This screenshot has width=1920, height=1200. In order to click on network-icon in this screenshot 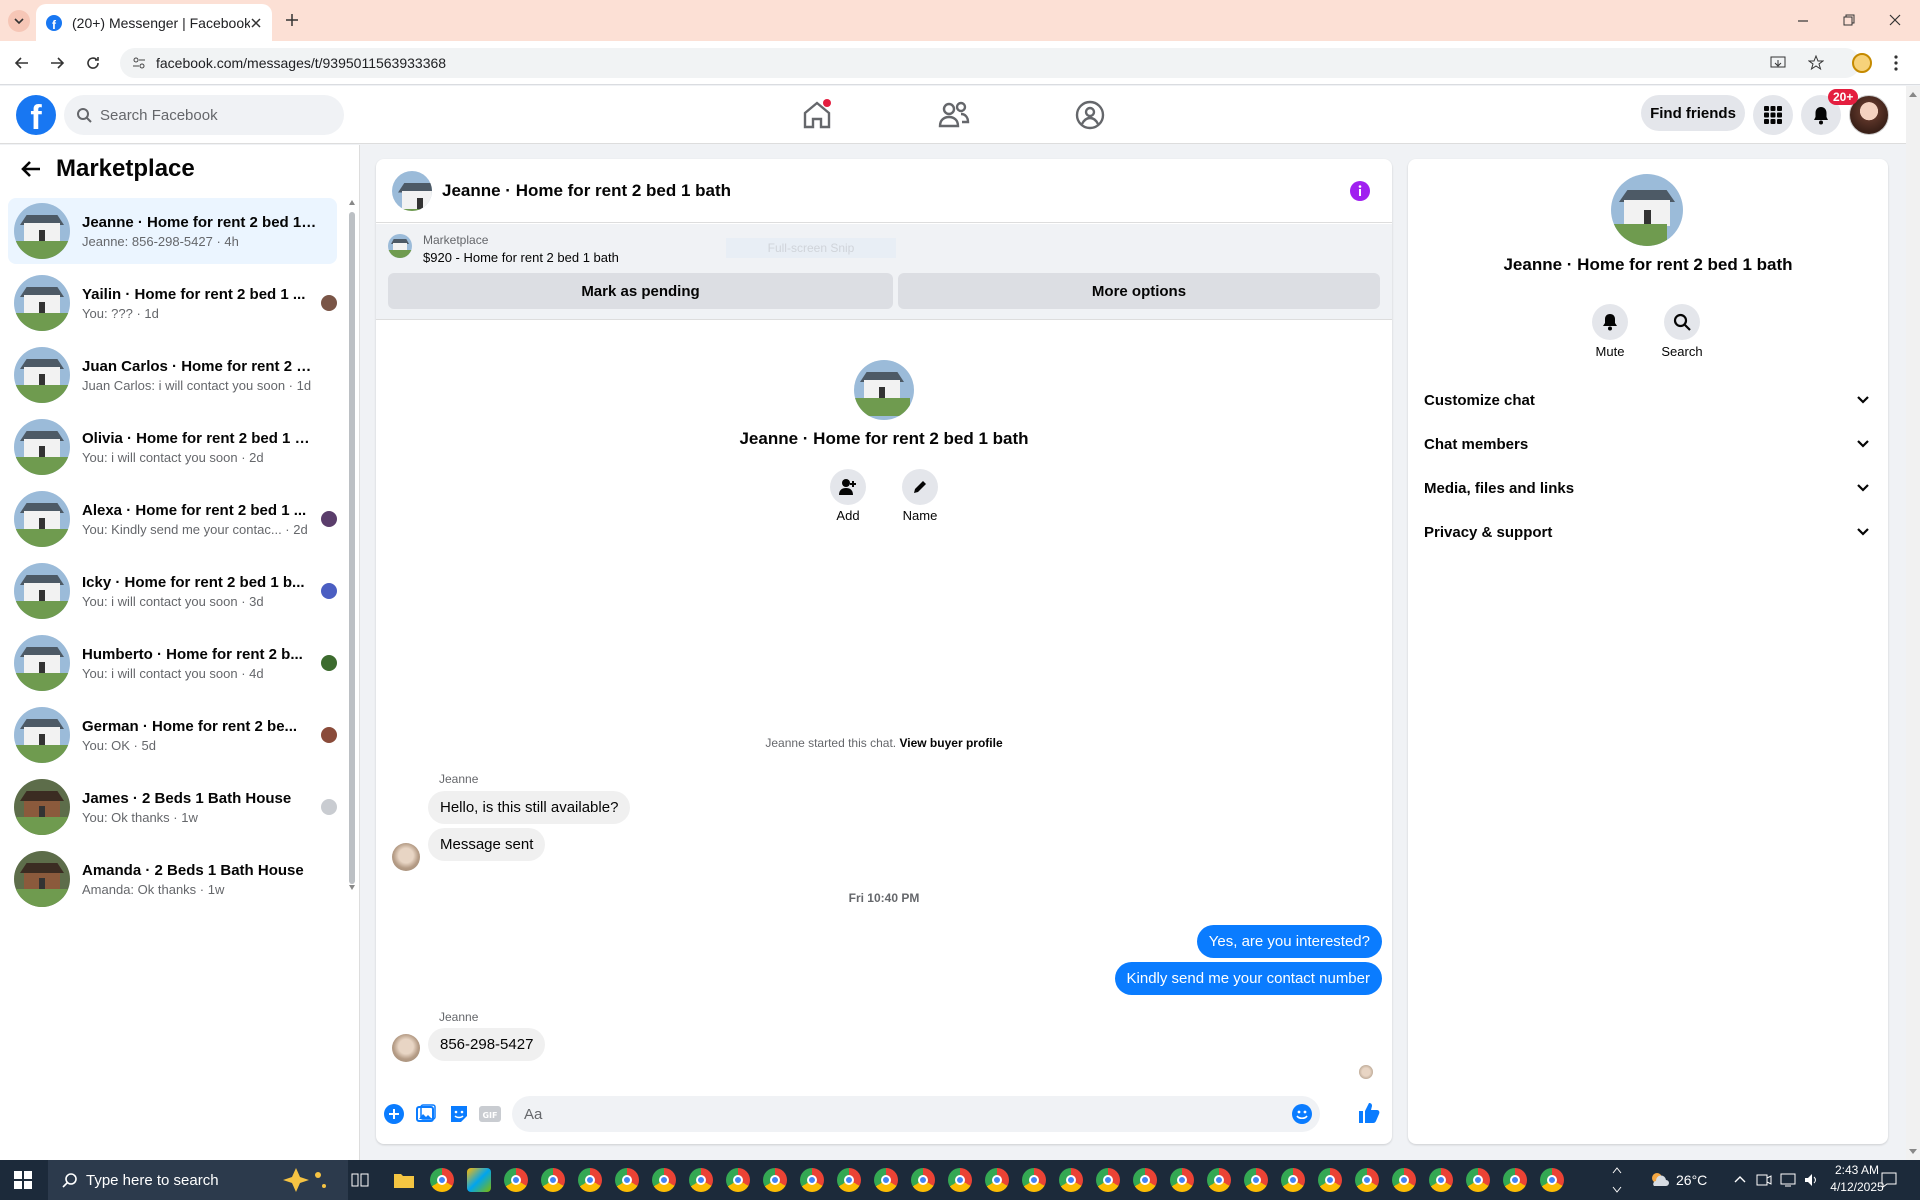, I will do `click(1789, 1180)`.